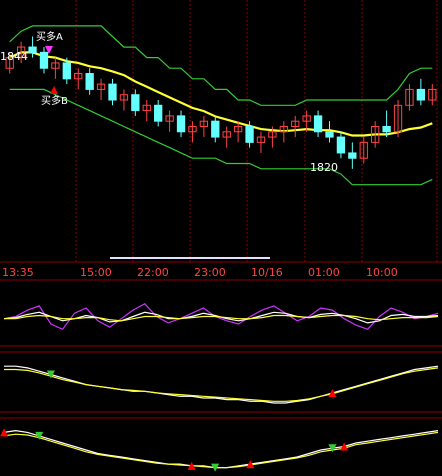 The height and width of the screenshot is (476, 442). Describe the element at coordinates (382, 272) in the screenshot. I see `time-axis-label: 10:00` at that location.